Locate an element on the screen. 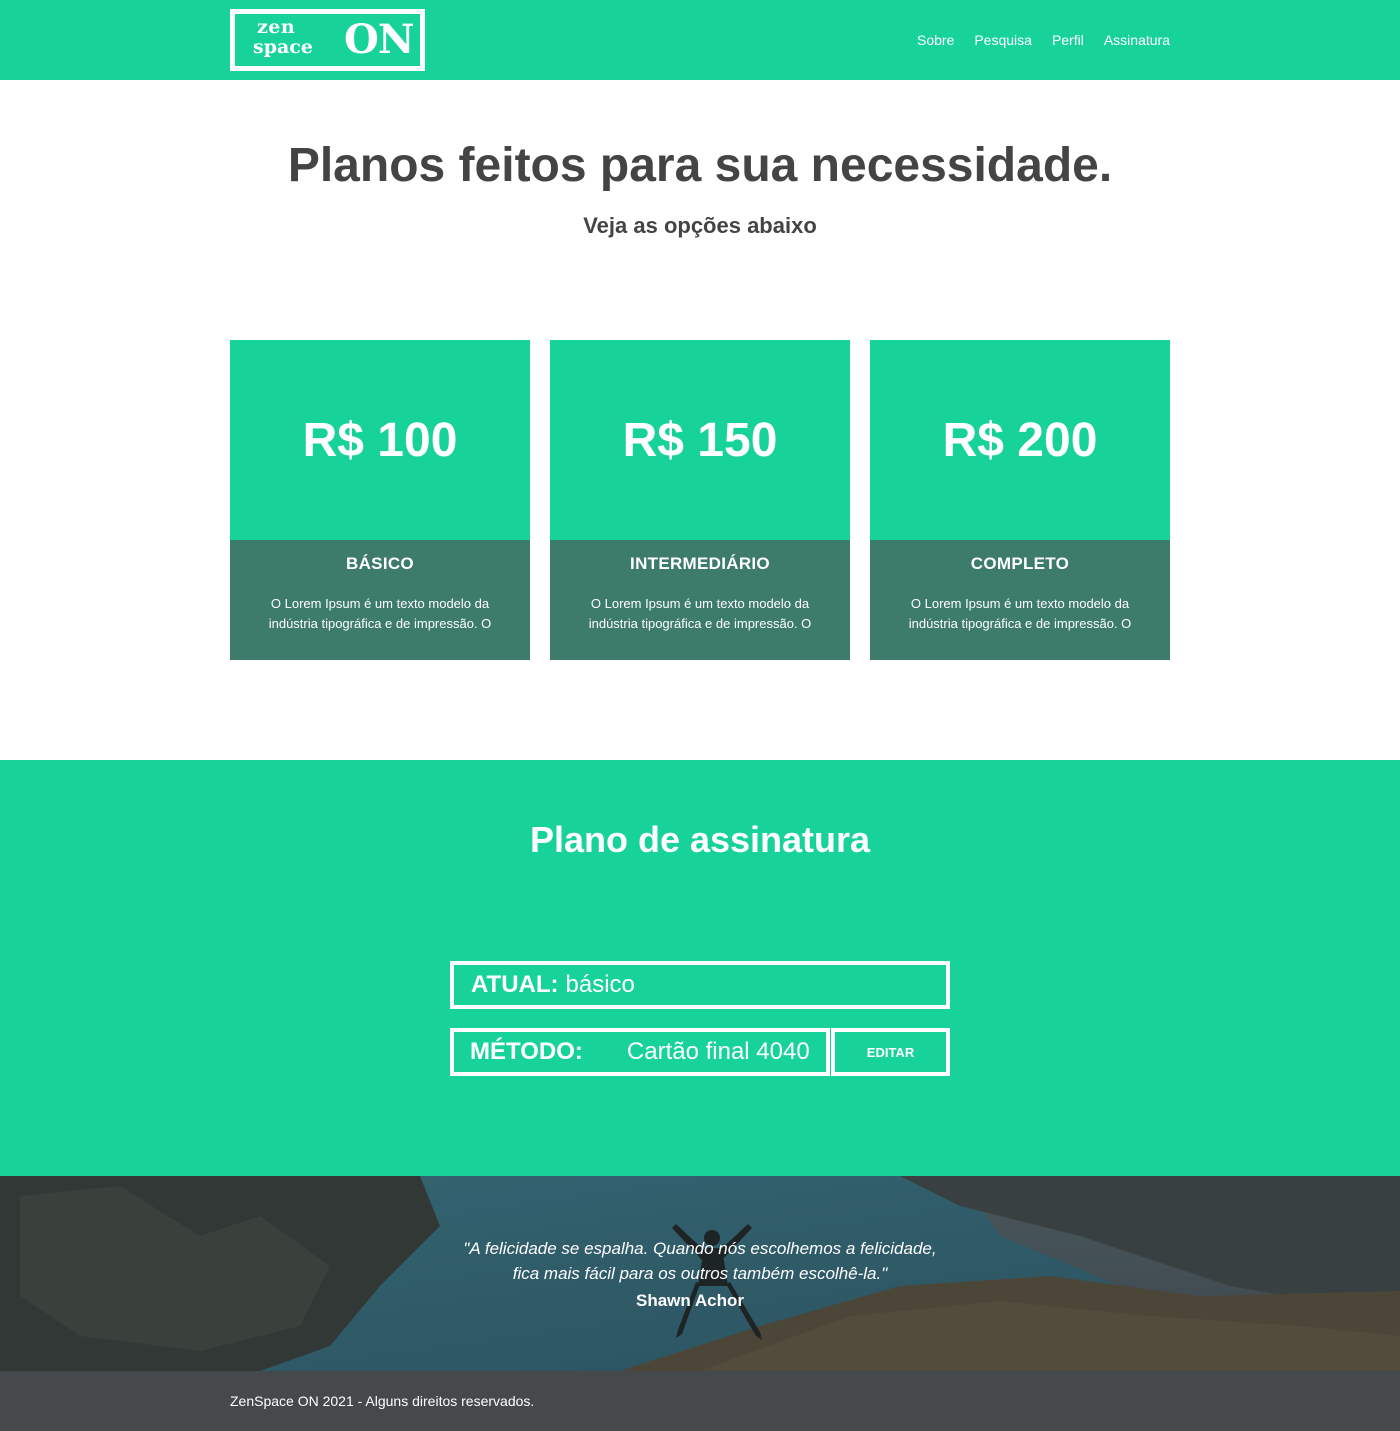 This screenshot has width=1400, height=1431. payment-method-box: MÉTODO: Cartão final 4040 is located at coordinates (640, 1052).